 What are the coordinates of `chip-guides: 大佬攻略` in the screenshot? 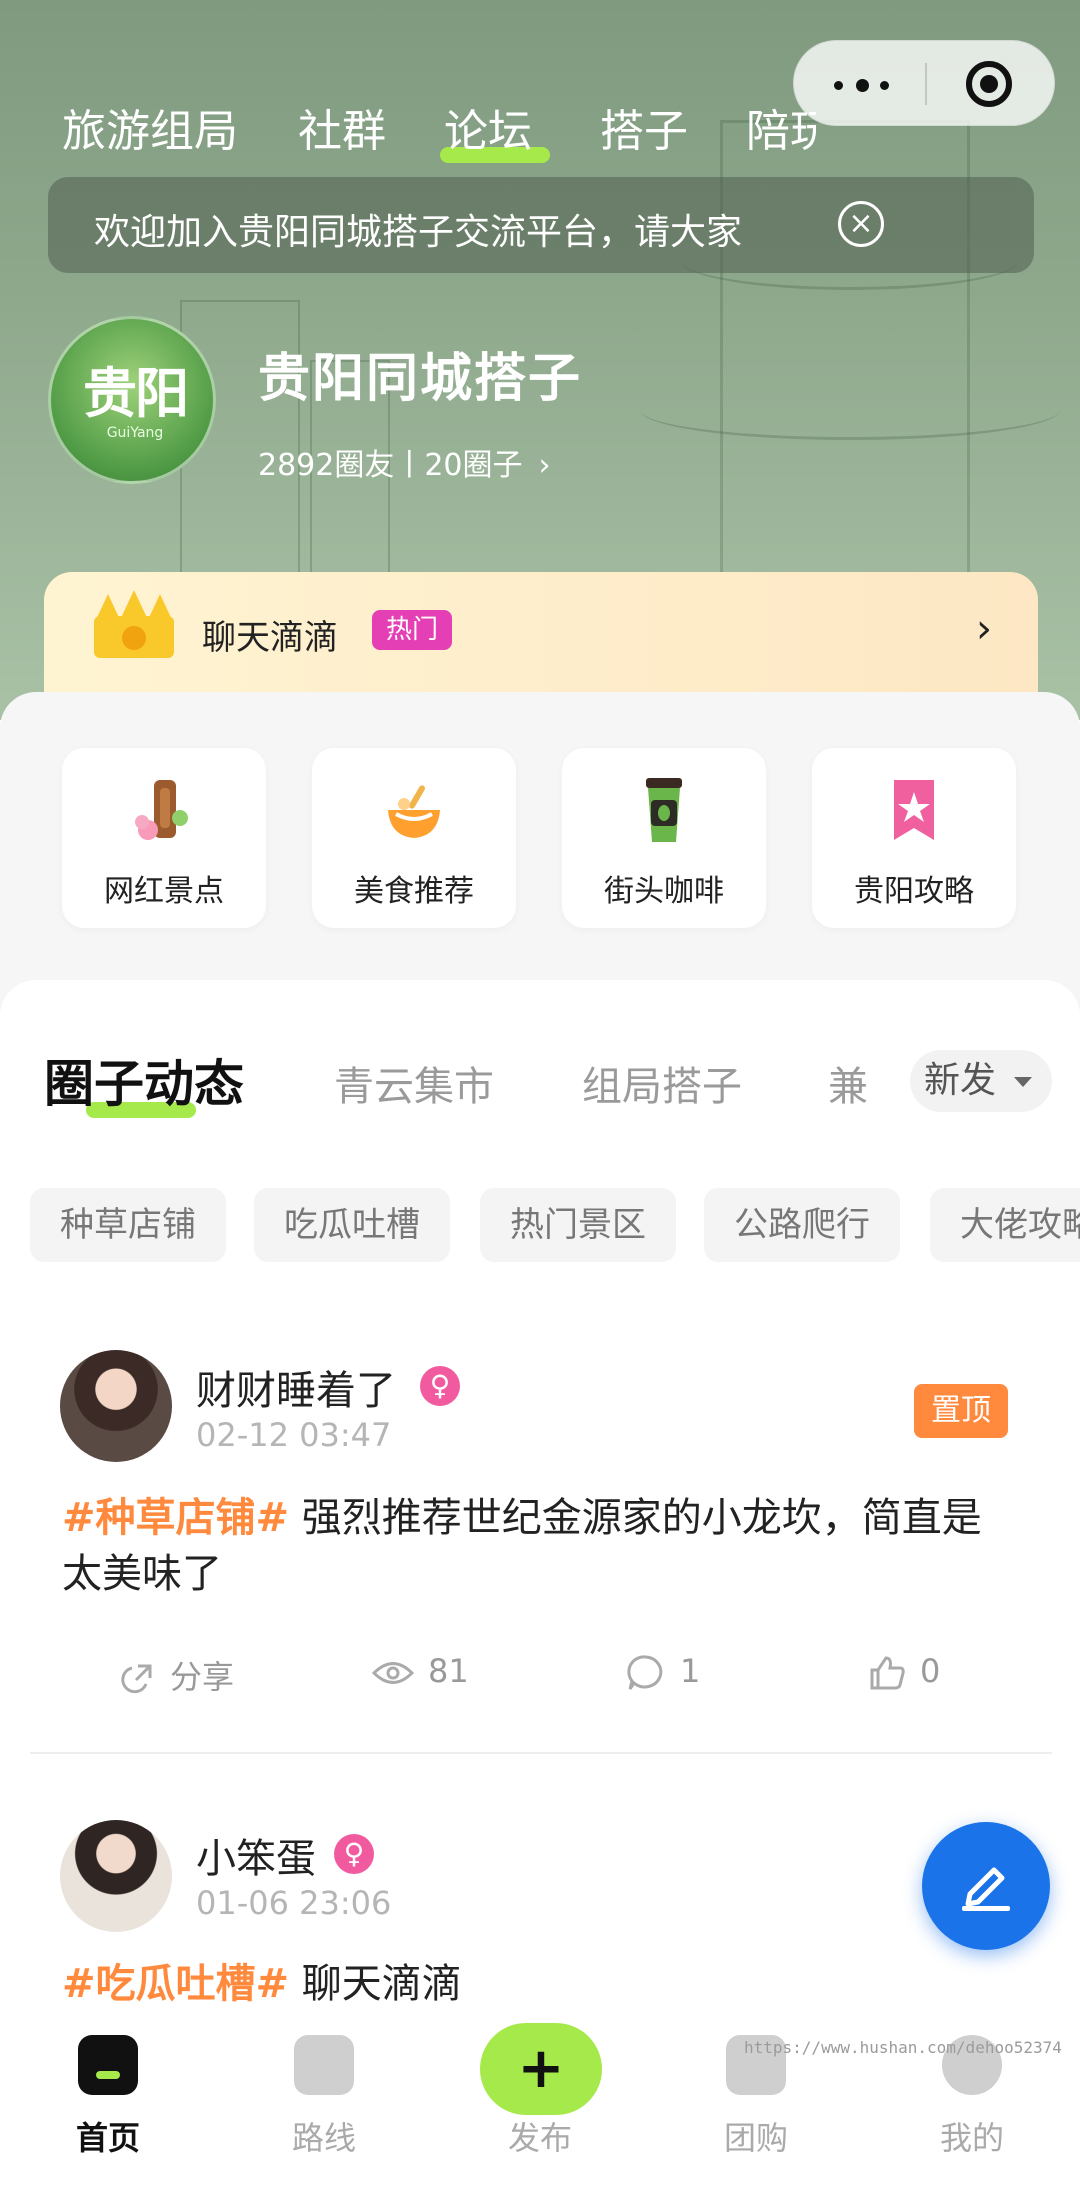 It's located at (1005, 1225).